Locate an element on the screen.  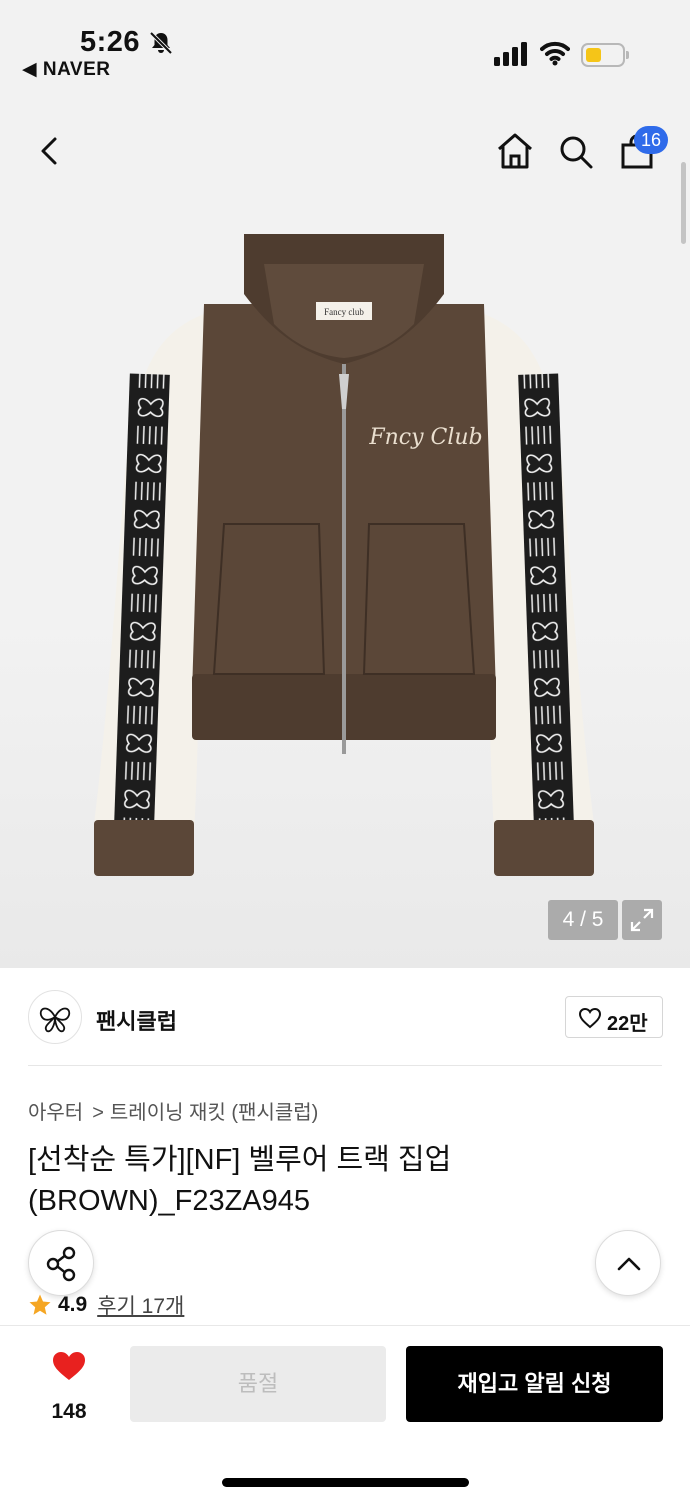
heart-outline-icon is located at coordinates (590, 1018).